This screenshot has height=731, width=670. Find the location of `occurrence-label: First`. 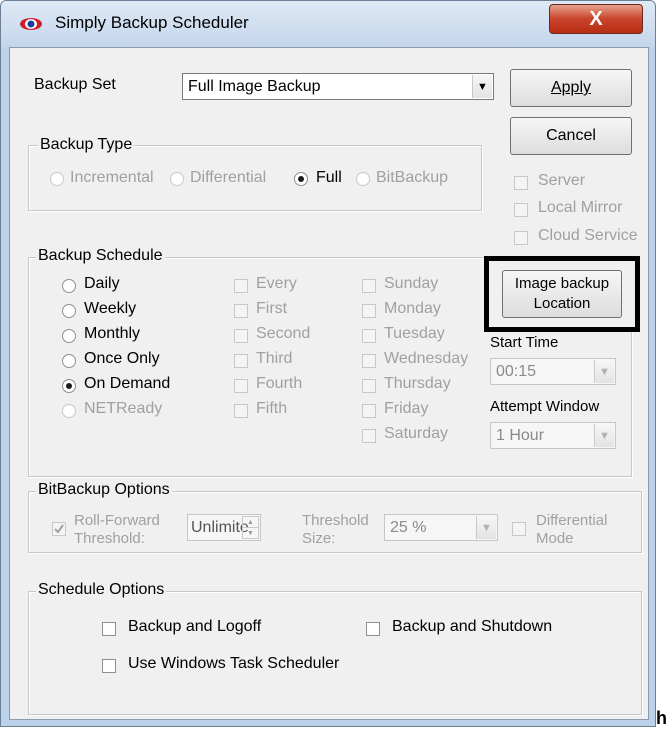

occurrence-label: First is located at coordinates (272, 308).